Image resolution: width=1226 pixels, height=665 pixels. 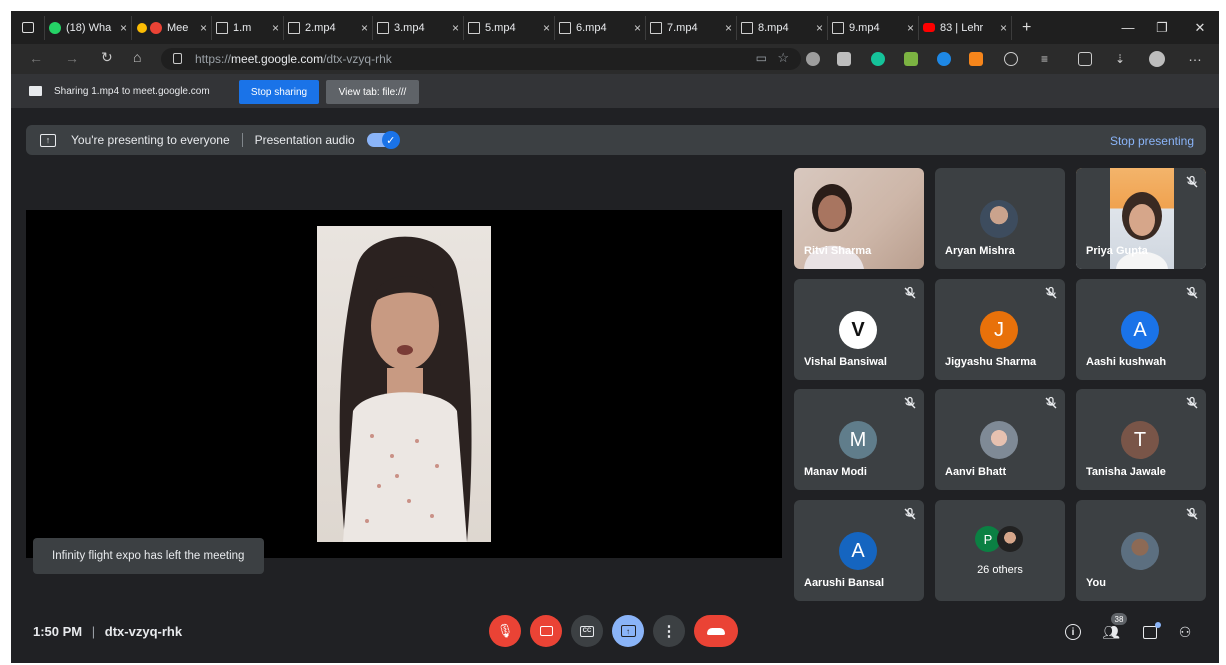 I want to click on participant-tile: M Manav Modi, so click(x=859, y=439).